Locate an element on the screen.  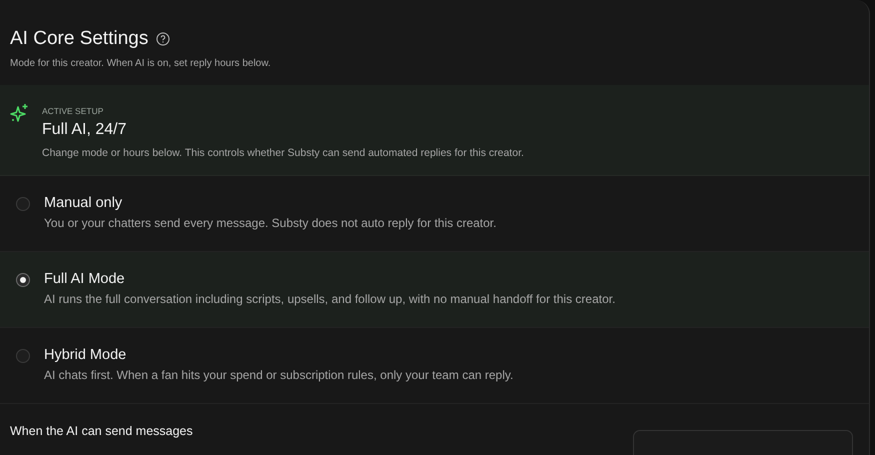
active-setup-description: Change mode or hours below. This controls whether Substy can send automated replies for this creator. is located at coordinates (283, 153).